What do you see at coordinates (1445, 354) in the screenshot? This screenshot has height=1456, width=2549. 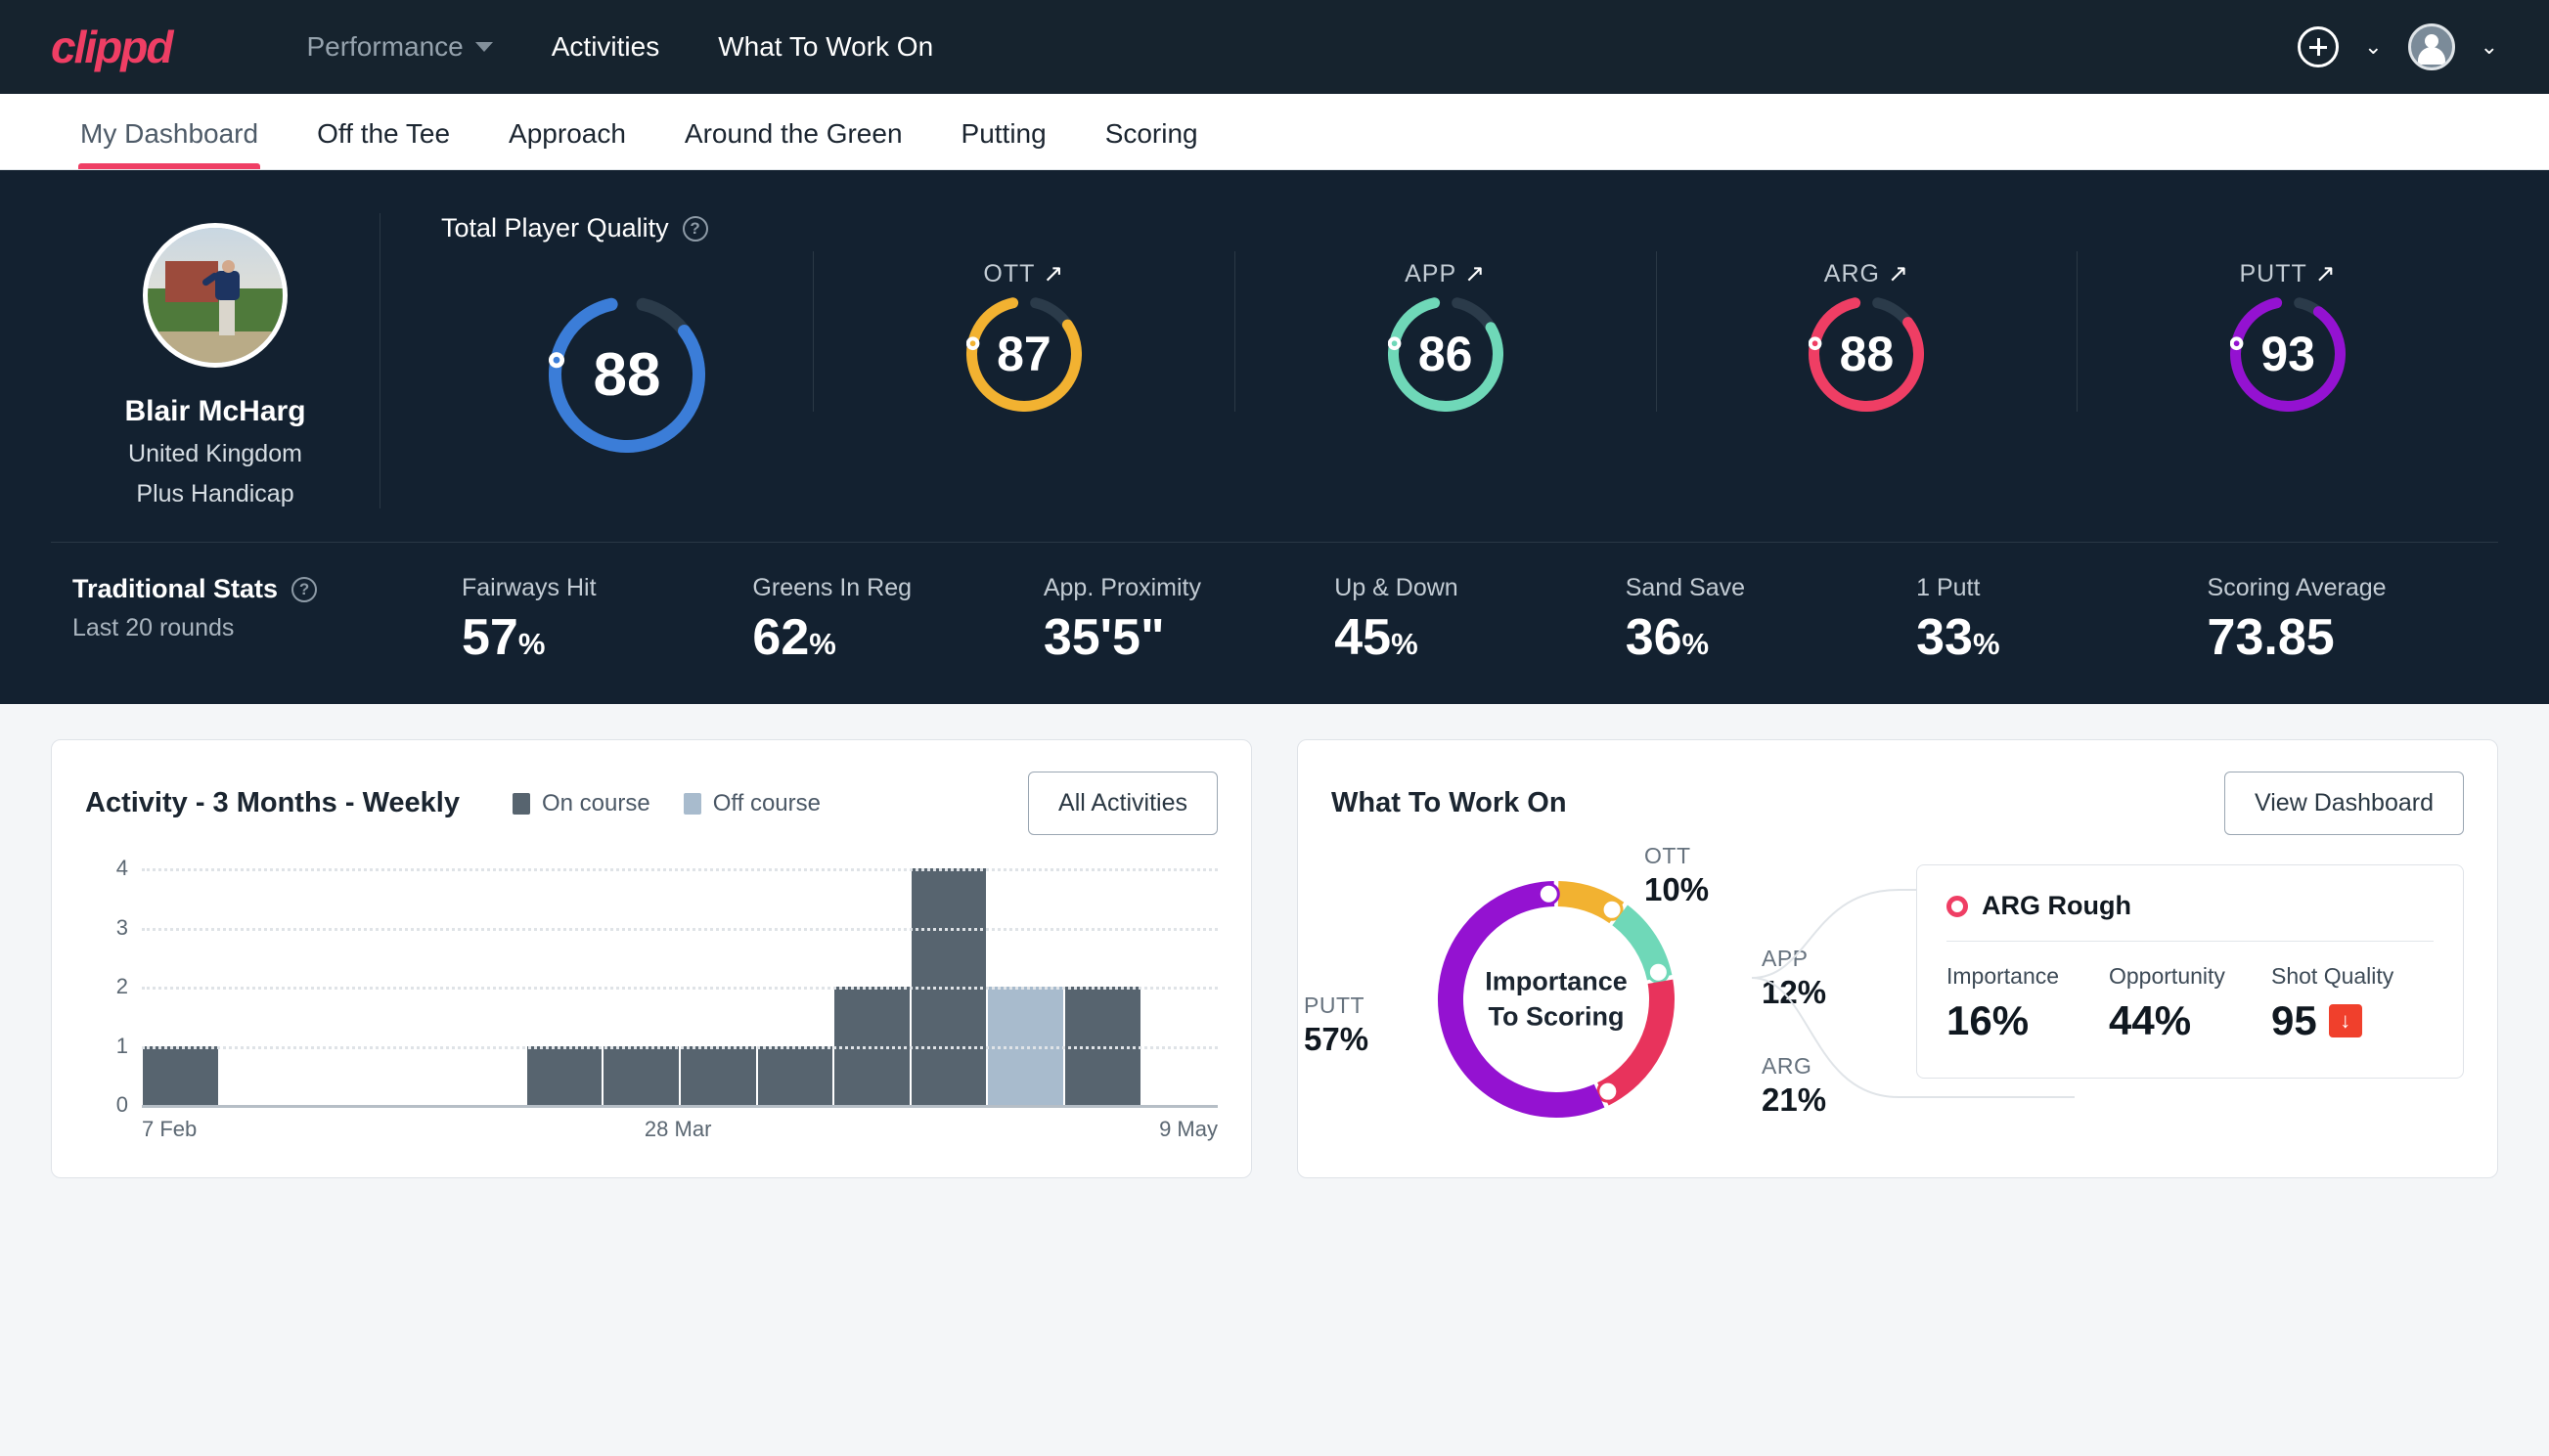 I see `gauge-value: 86` at bounding box center [1445, 354].